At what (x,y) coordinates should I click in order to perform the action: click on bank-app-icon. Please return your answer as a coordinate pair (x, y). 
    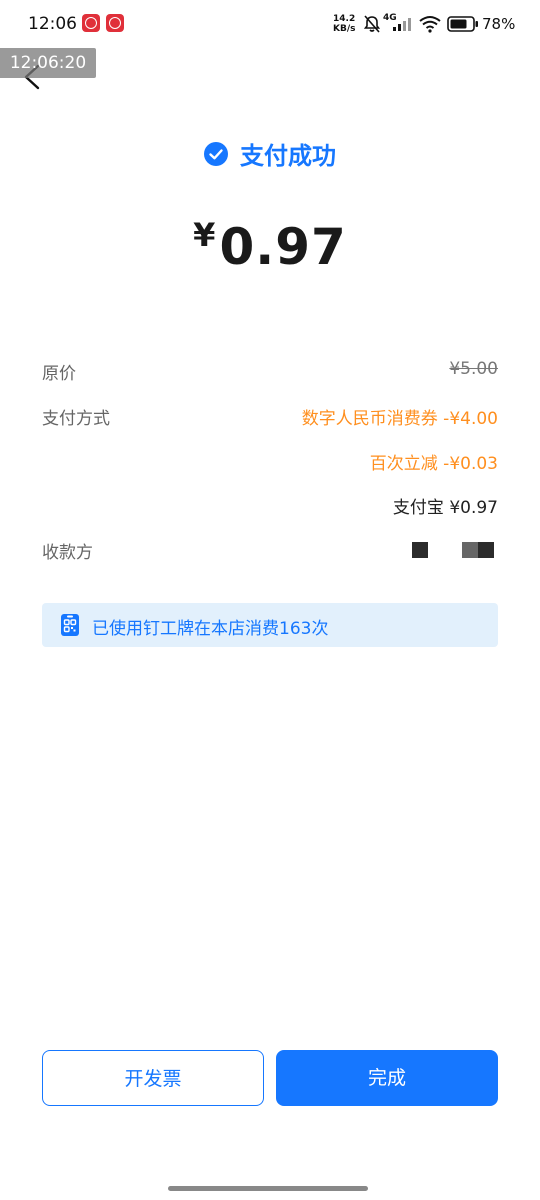
    Looking at the image, I should click on (91, 23).